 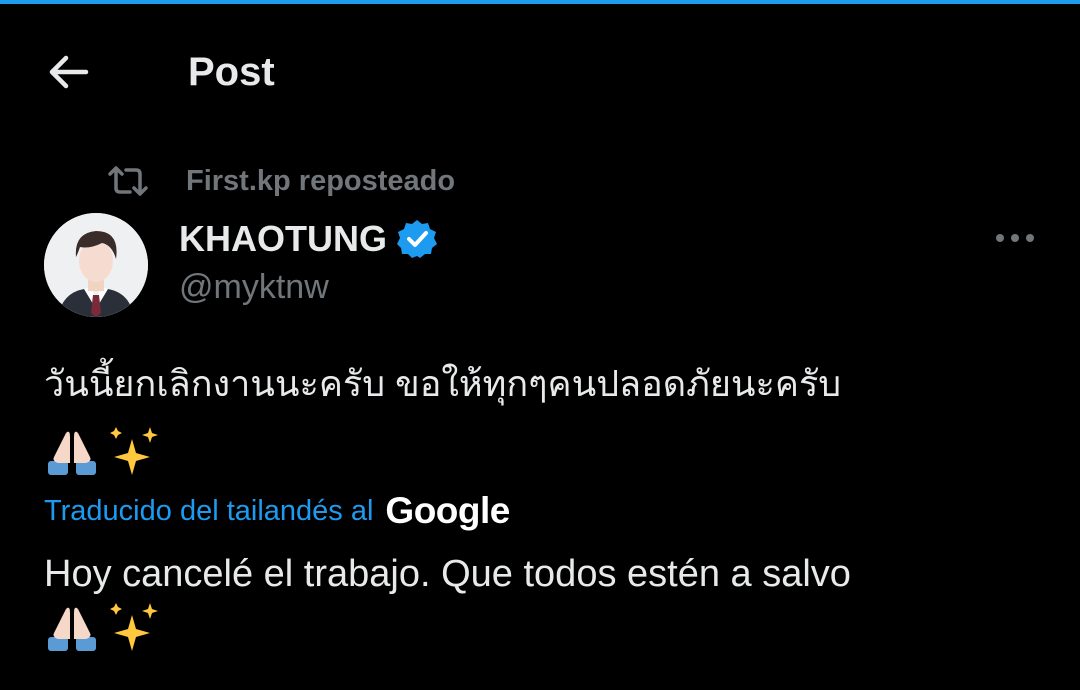 I want to click on translated-emojis, so click(x=104, y=627).